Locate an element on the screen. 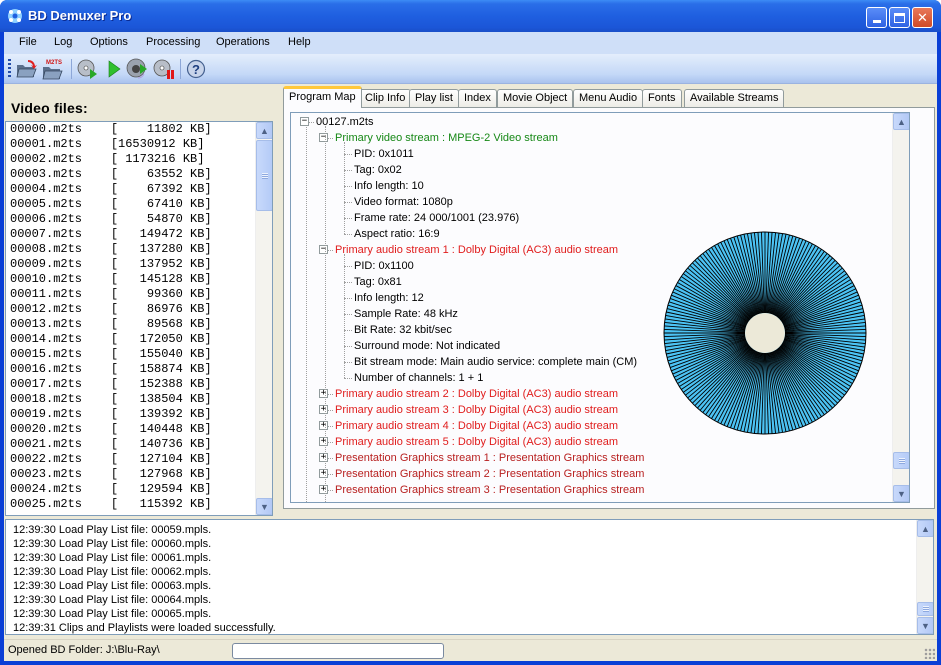 The image size is (941, 665). menu-options: Options is located at coordinates (109, 42).